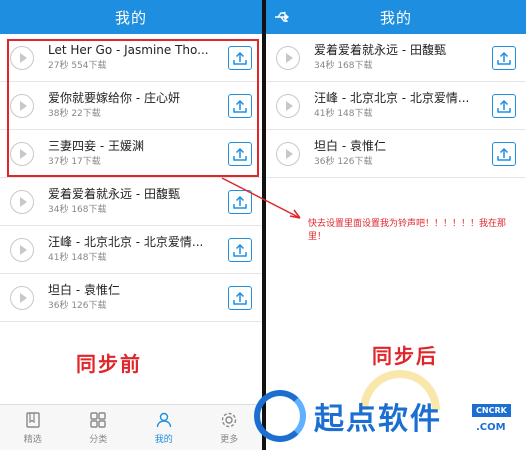  Describe the element at coordinates (131, 154) in the screenshot. I see `song-row: 三妻四妾 - 王媛渊 37秒 17下载` at that location.